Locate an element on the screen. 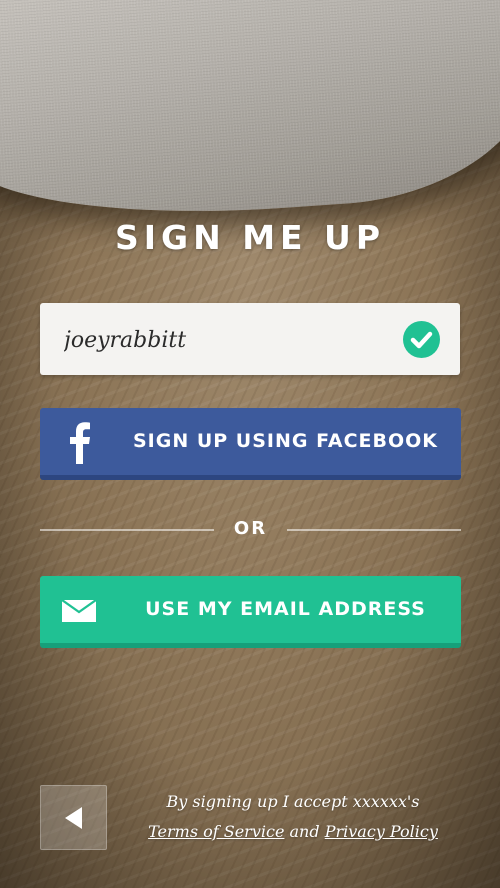 The height and width of the screenshot is (888, 500). page-title: SIGN ME UP is located at coordinates (250, 237).